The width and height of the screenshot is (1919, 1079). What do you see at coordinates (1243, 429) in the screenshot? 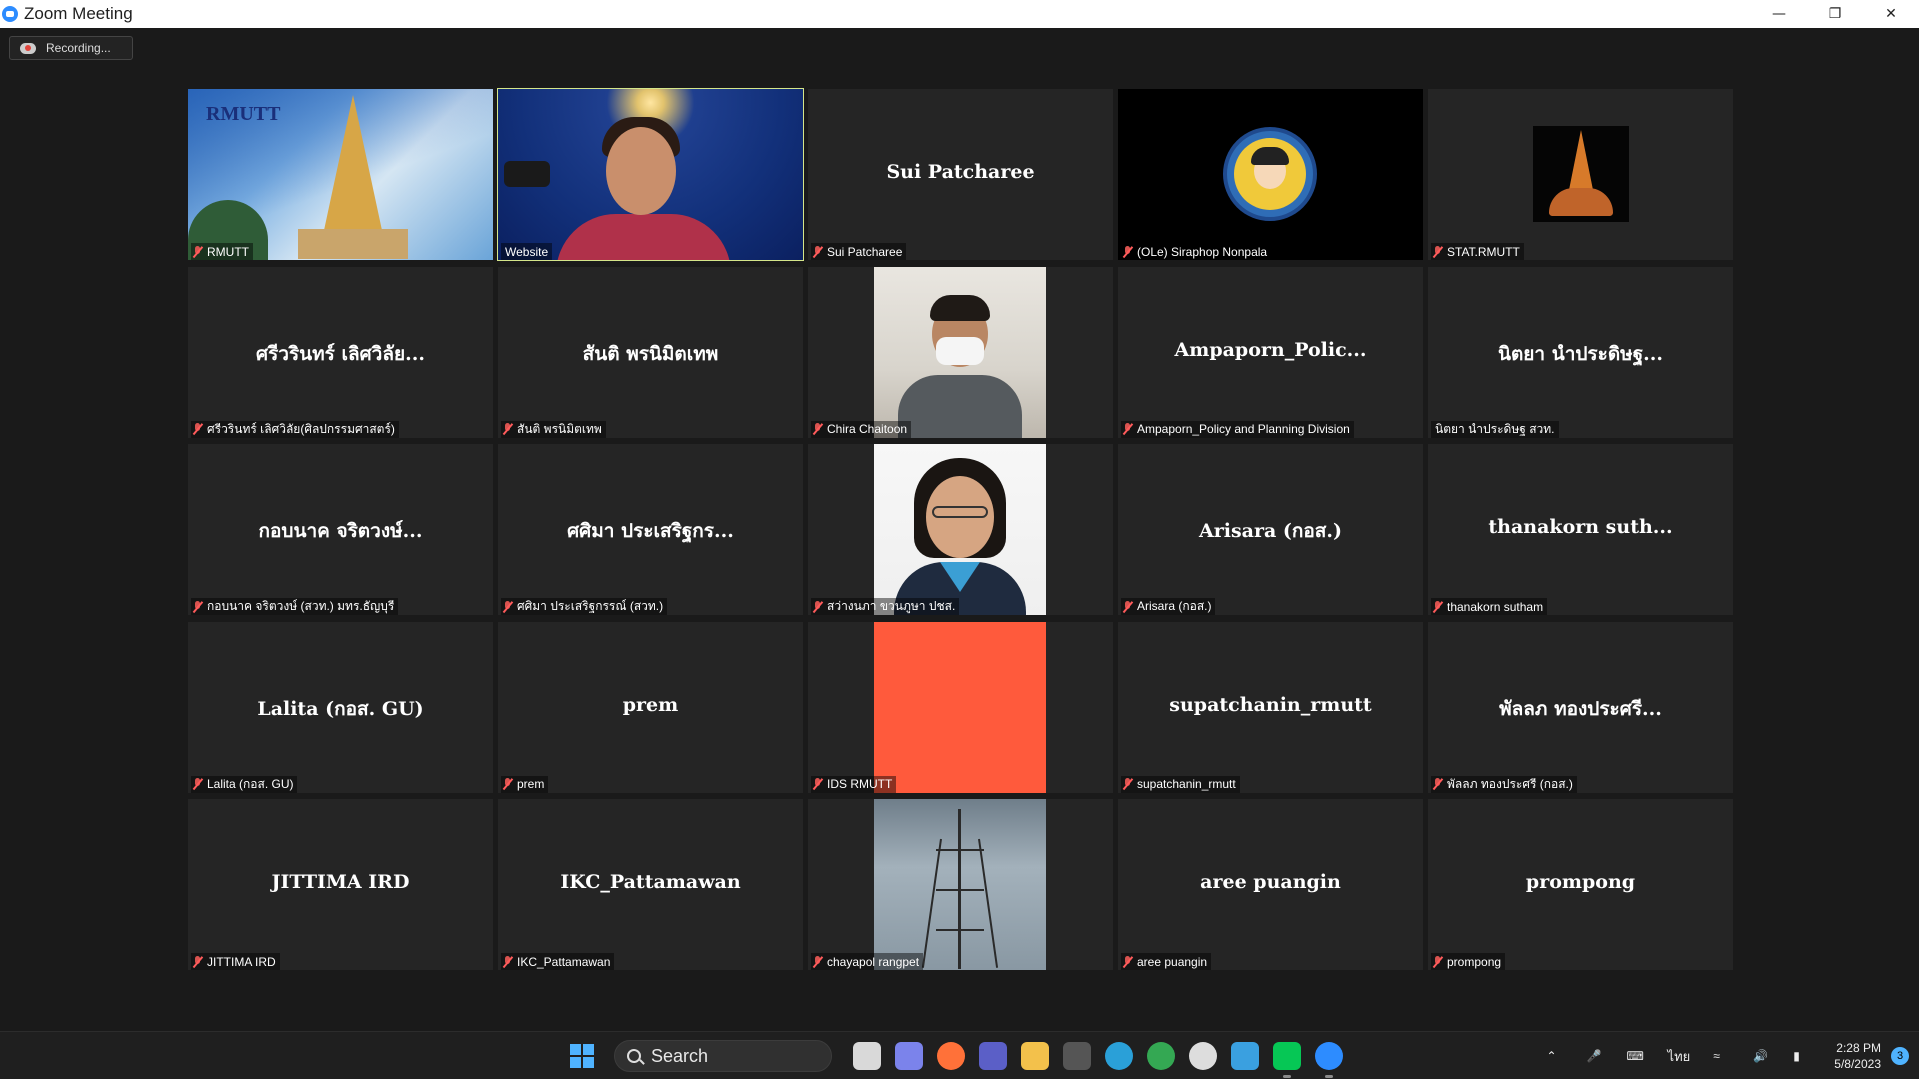
I see `participant-name: Ampaporn_Policy and Planning Division` at bounding box center [1243, 429].